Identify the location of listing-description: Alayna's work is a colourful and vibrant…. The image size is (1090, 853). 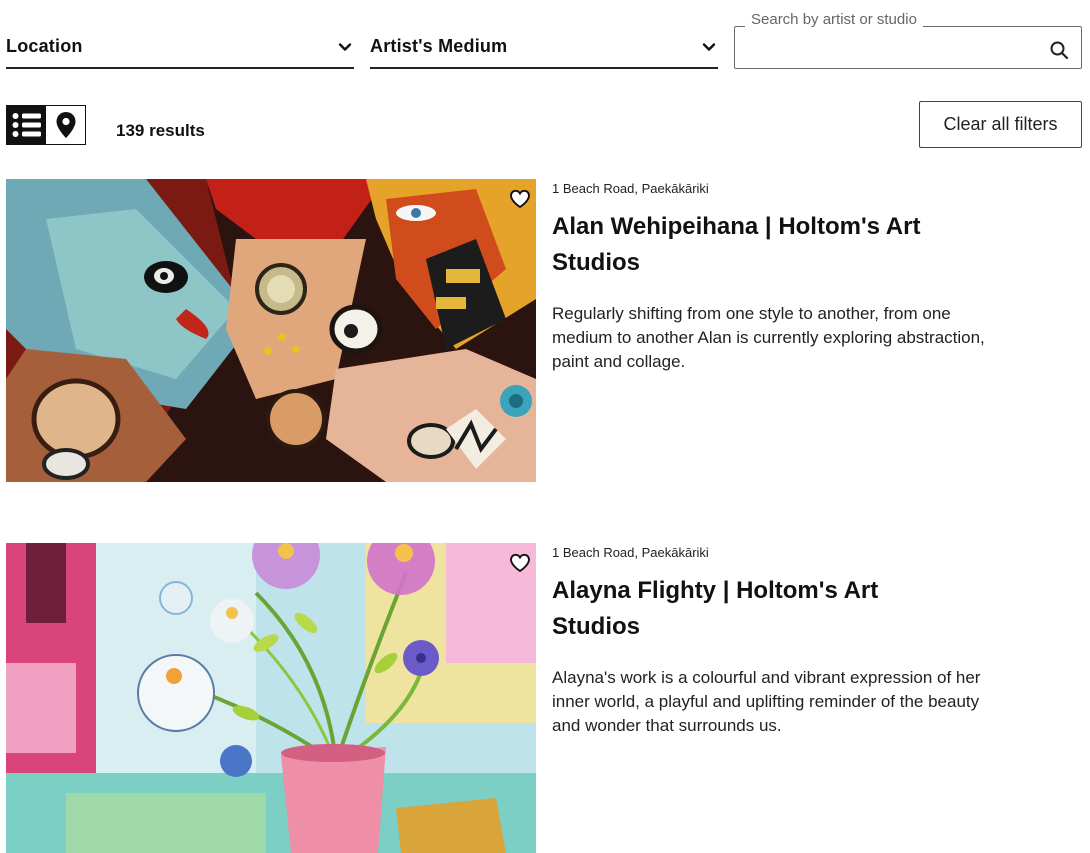
(766, 701).